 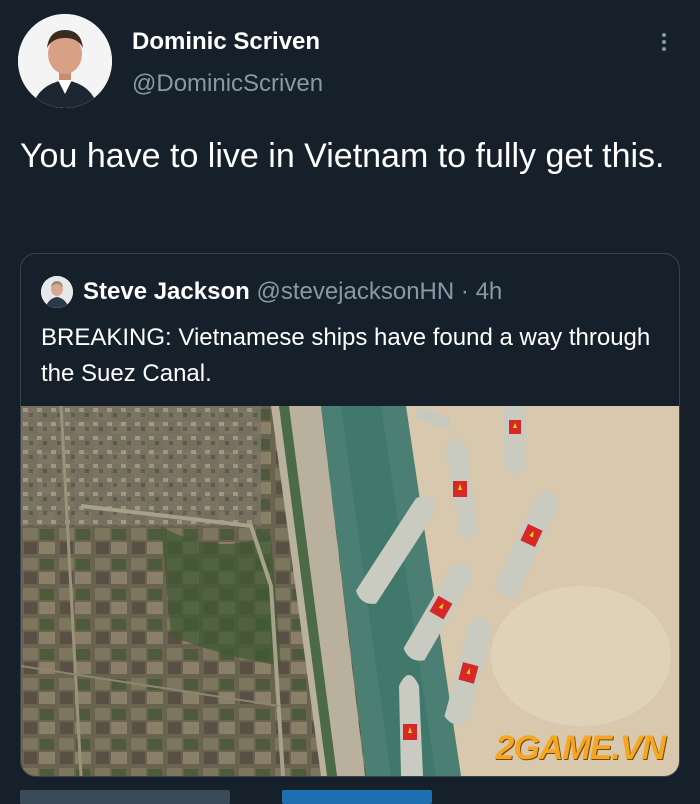 I want to click on quoted-timestamp: 4h, so click(x=489, y=291).